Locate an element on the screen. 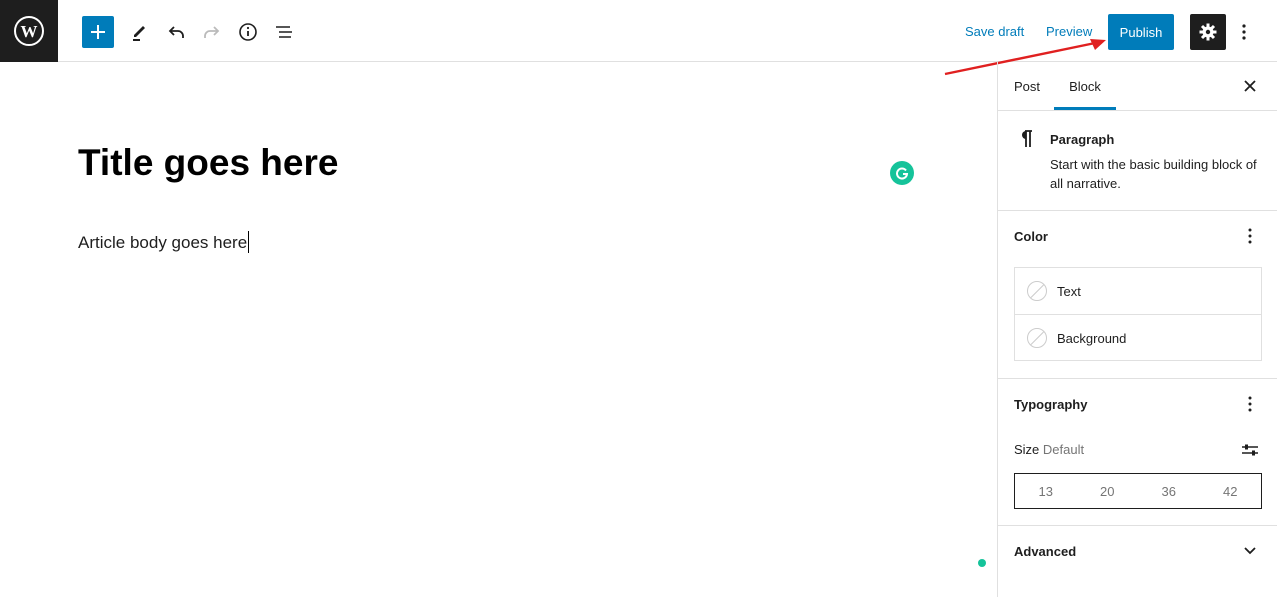 This screenshot has width=1277, height=597. svg-text: W is located at coordinates (29, 31).